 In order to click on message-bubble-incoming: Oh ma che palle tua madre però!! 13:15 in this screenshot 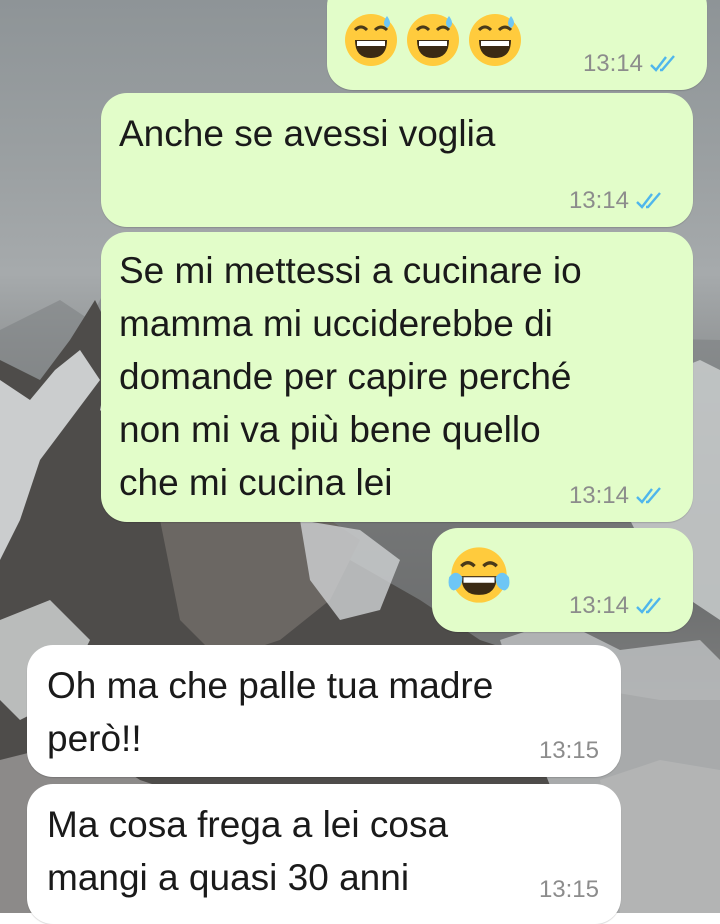, I will do `click(324, 711)`.